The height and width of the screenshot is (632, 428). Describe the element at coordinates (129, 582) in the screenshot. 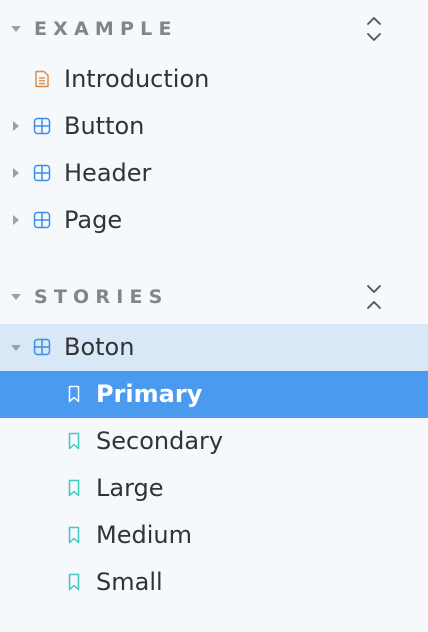

I see `story-item-label: Small` at that location.